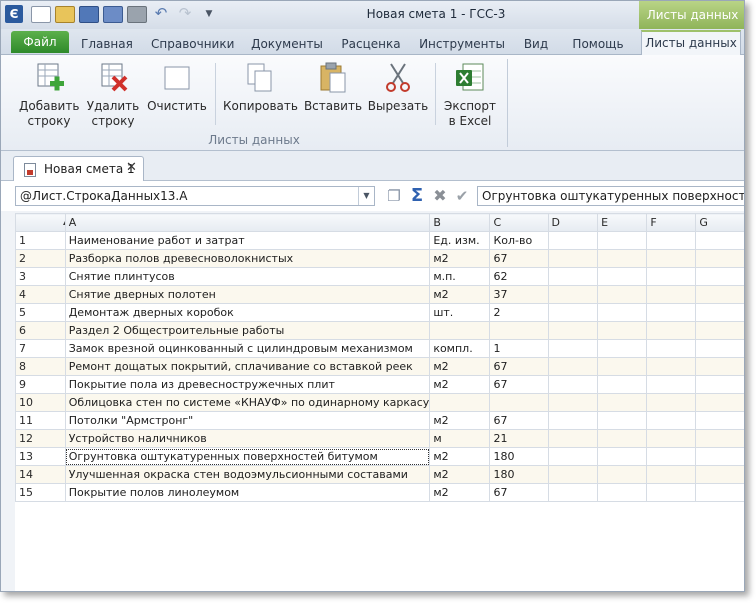 The image size is (756, 603). What do you see at coordinates (40, 366) in the screenshot?
I see `row-number: 8` at bounding box center [40, 366].